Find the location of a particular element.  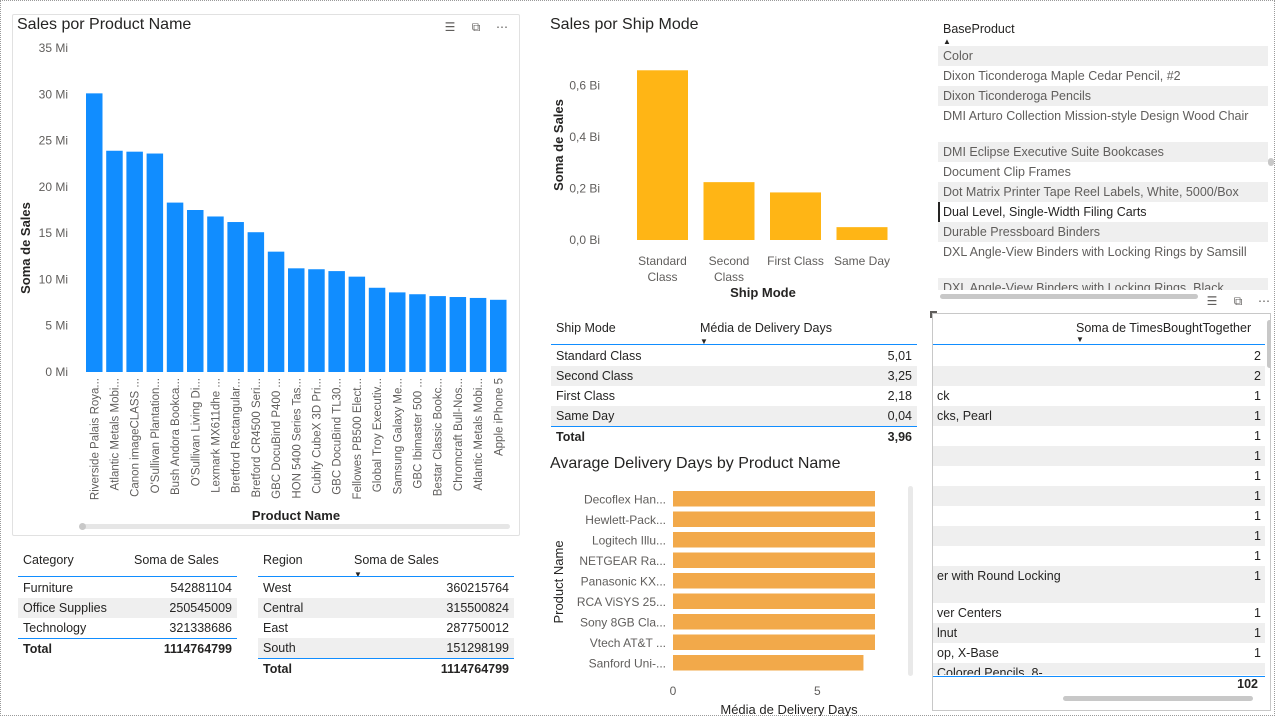

x-tick-label: 5 is located at coordinates (817, 691).